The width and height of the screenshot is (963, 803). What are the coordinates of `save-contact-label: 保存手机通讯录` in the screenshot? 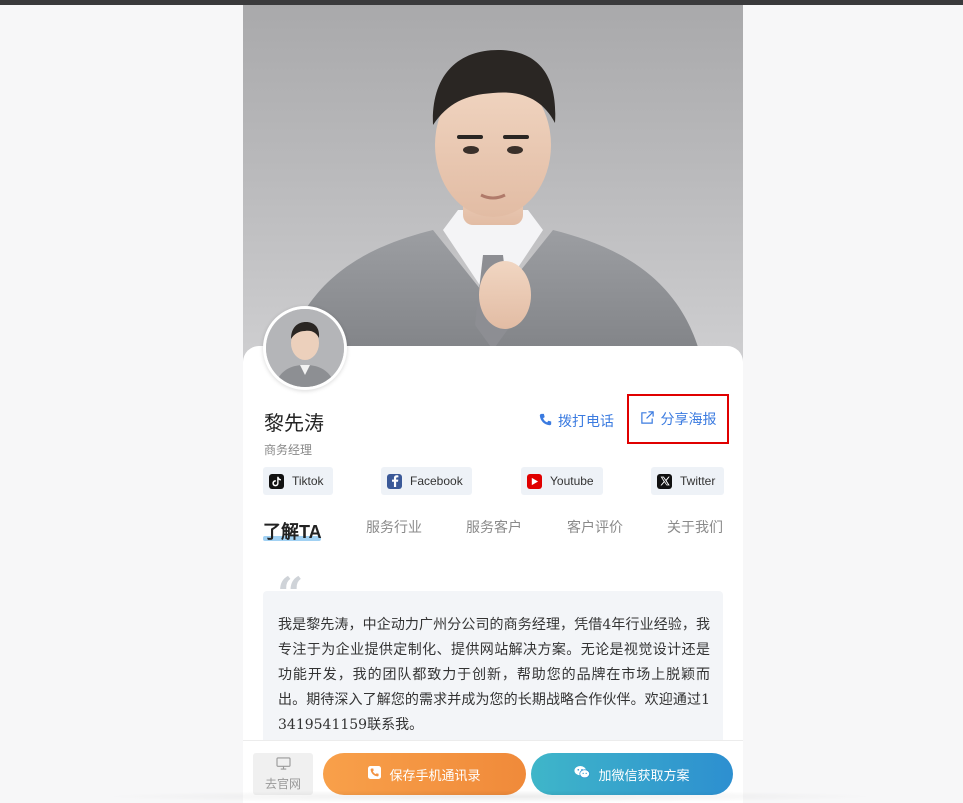 It's located at (435, 776).